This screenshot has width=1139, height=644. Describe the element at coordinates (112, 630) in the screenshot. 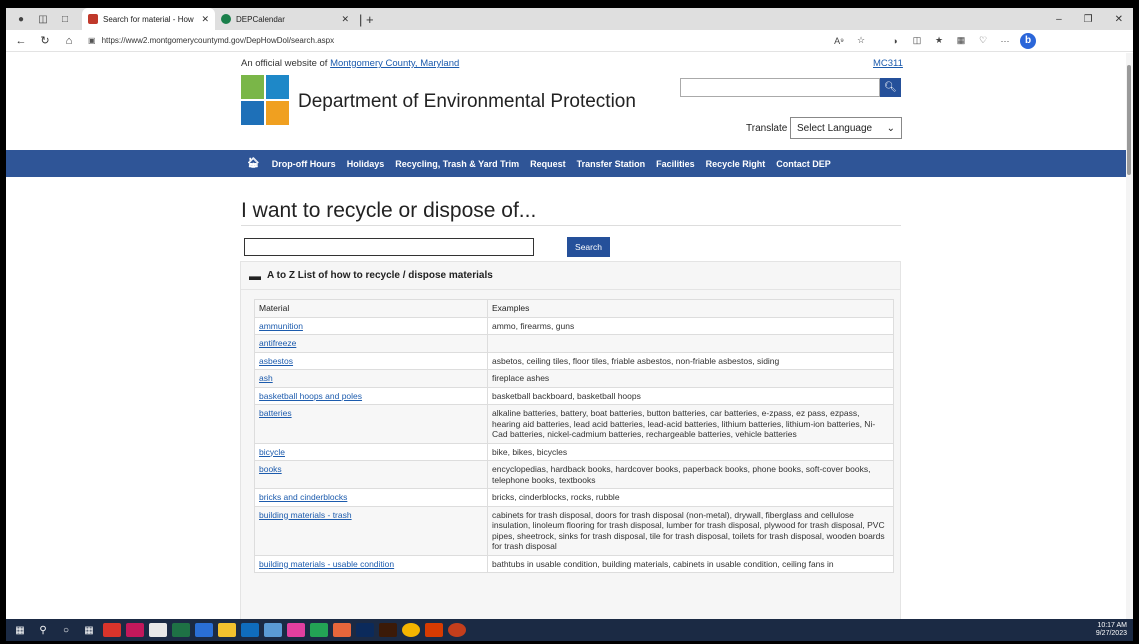

I see `acrobat-icon` at that location.